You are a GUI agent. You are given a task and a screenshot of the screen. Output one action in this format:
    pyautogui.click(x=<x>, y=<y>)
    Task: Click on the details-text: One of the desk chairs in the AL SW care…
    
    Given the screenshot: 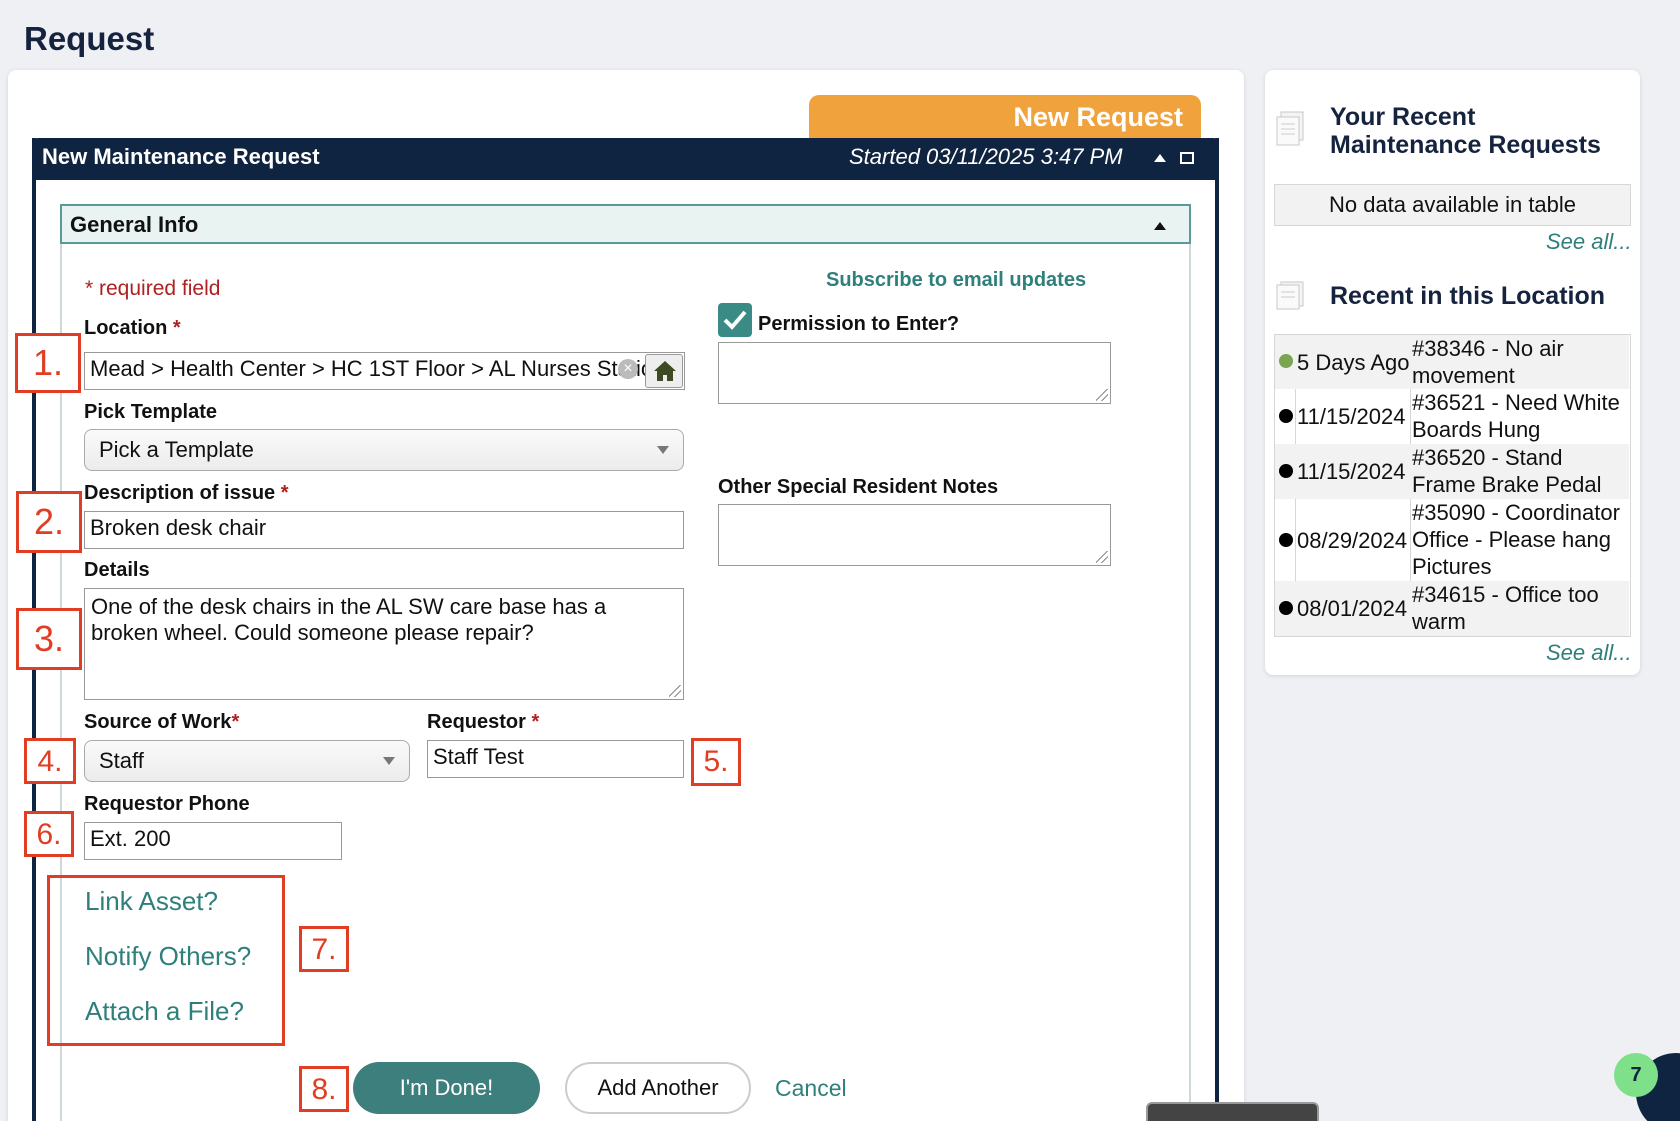 What is the action you would take?
    pyautogui.click(x=349, y=619)
    